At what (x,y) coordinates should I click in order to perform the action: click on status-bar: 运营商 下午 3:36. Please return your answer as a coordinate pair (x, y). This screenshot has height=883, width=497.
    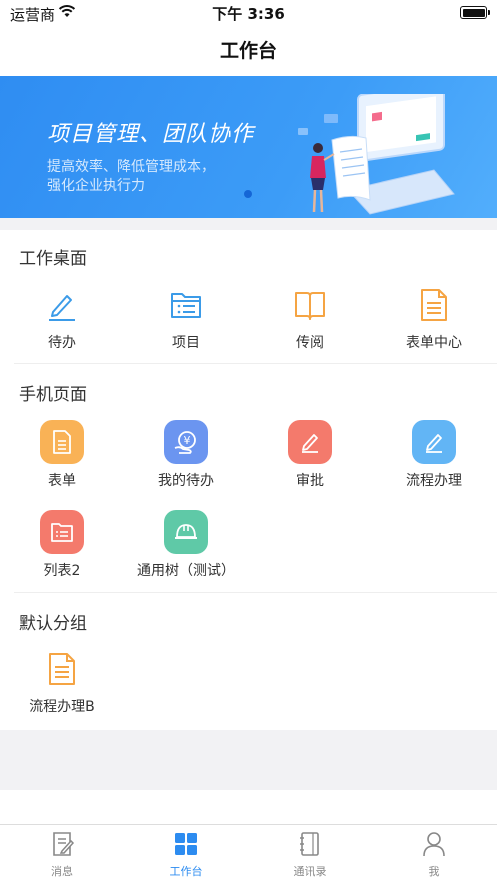
    Looking at the image, I should click on (248, 13).